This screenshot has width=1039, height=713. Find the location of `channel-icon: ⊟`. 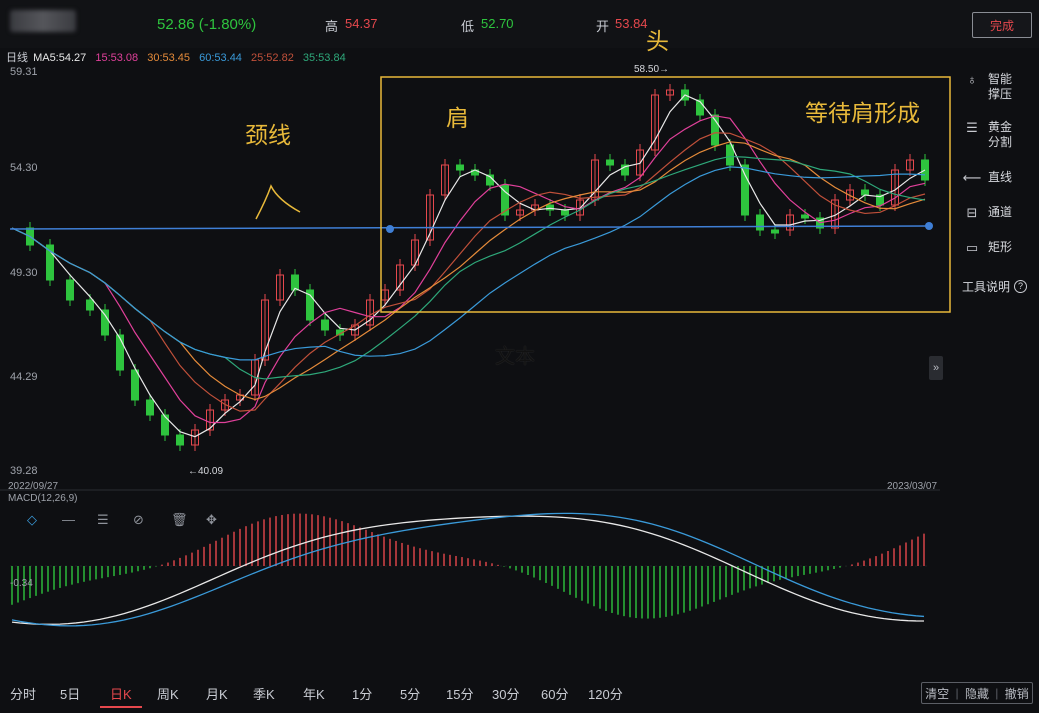

channel-icon: ⊟ is located at coordinates (972, 212).